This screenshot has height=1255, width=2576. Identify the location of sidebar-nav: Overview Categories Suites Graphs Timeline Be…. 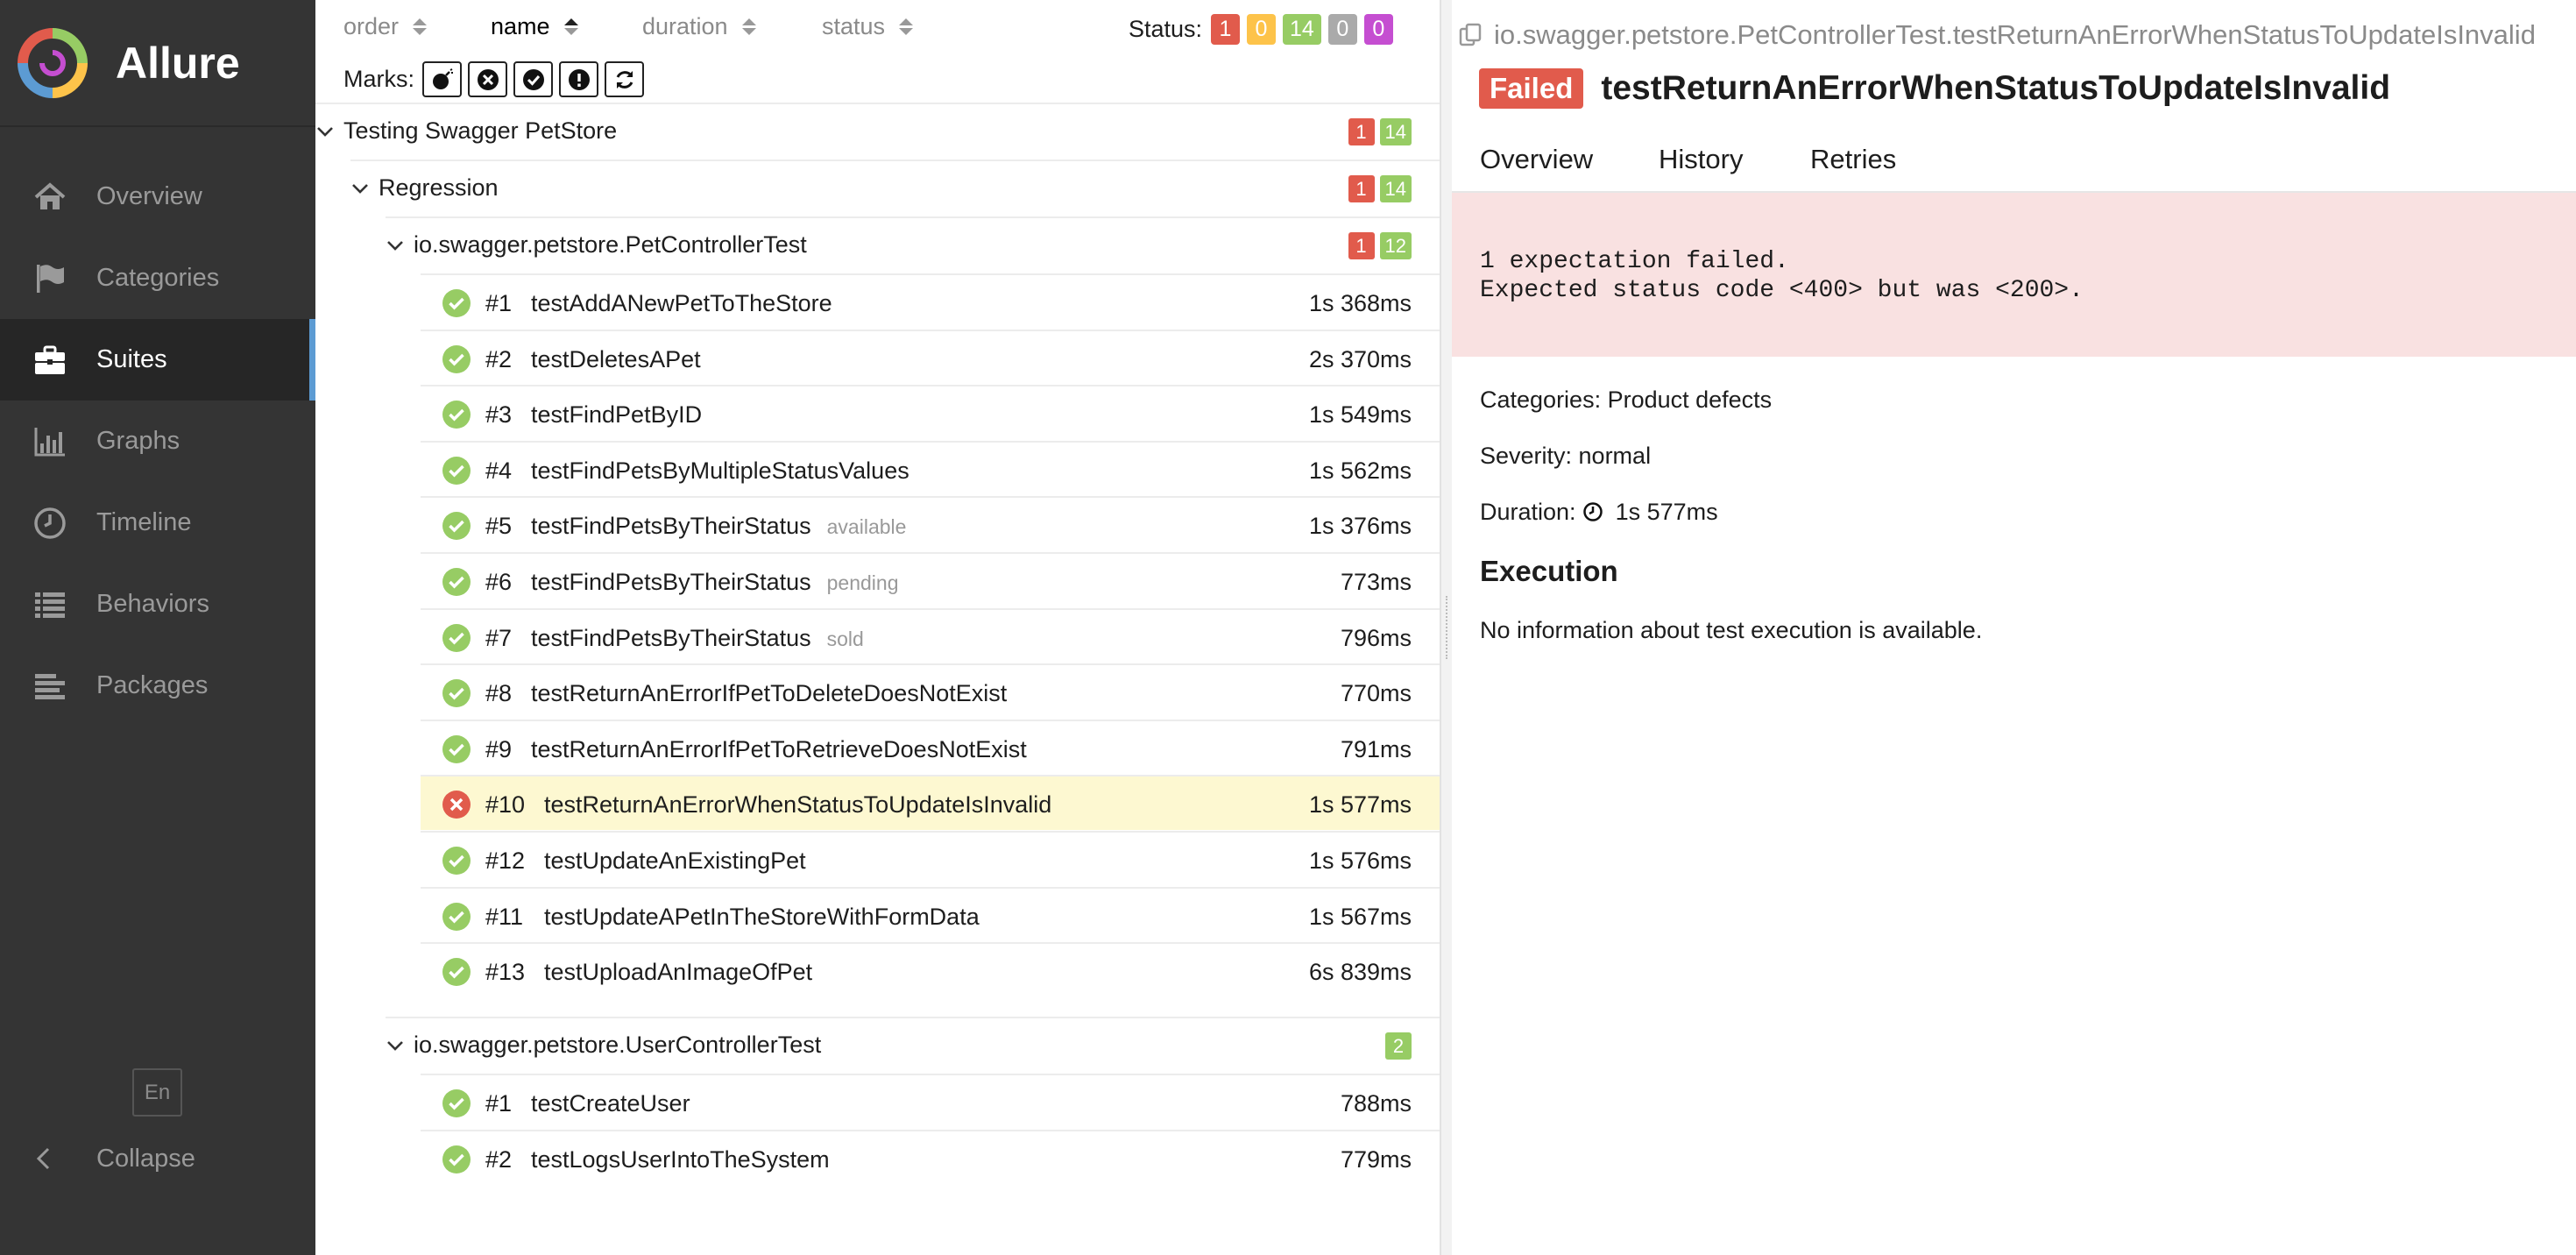
(157, 441).